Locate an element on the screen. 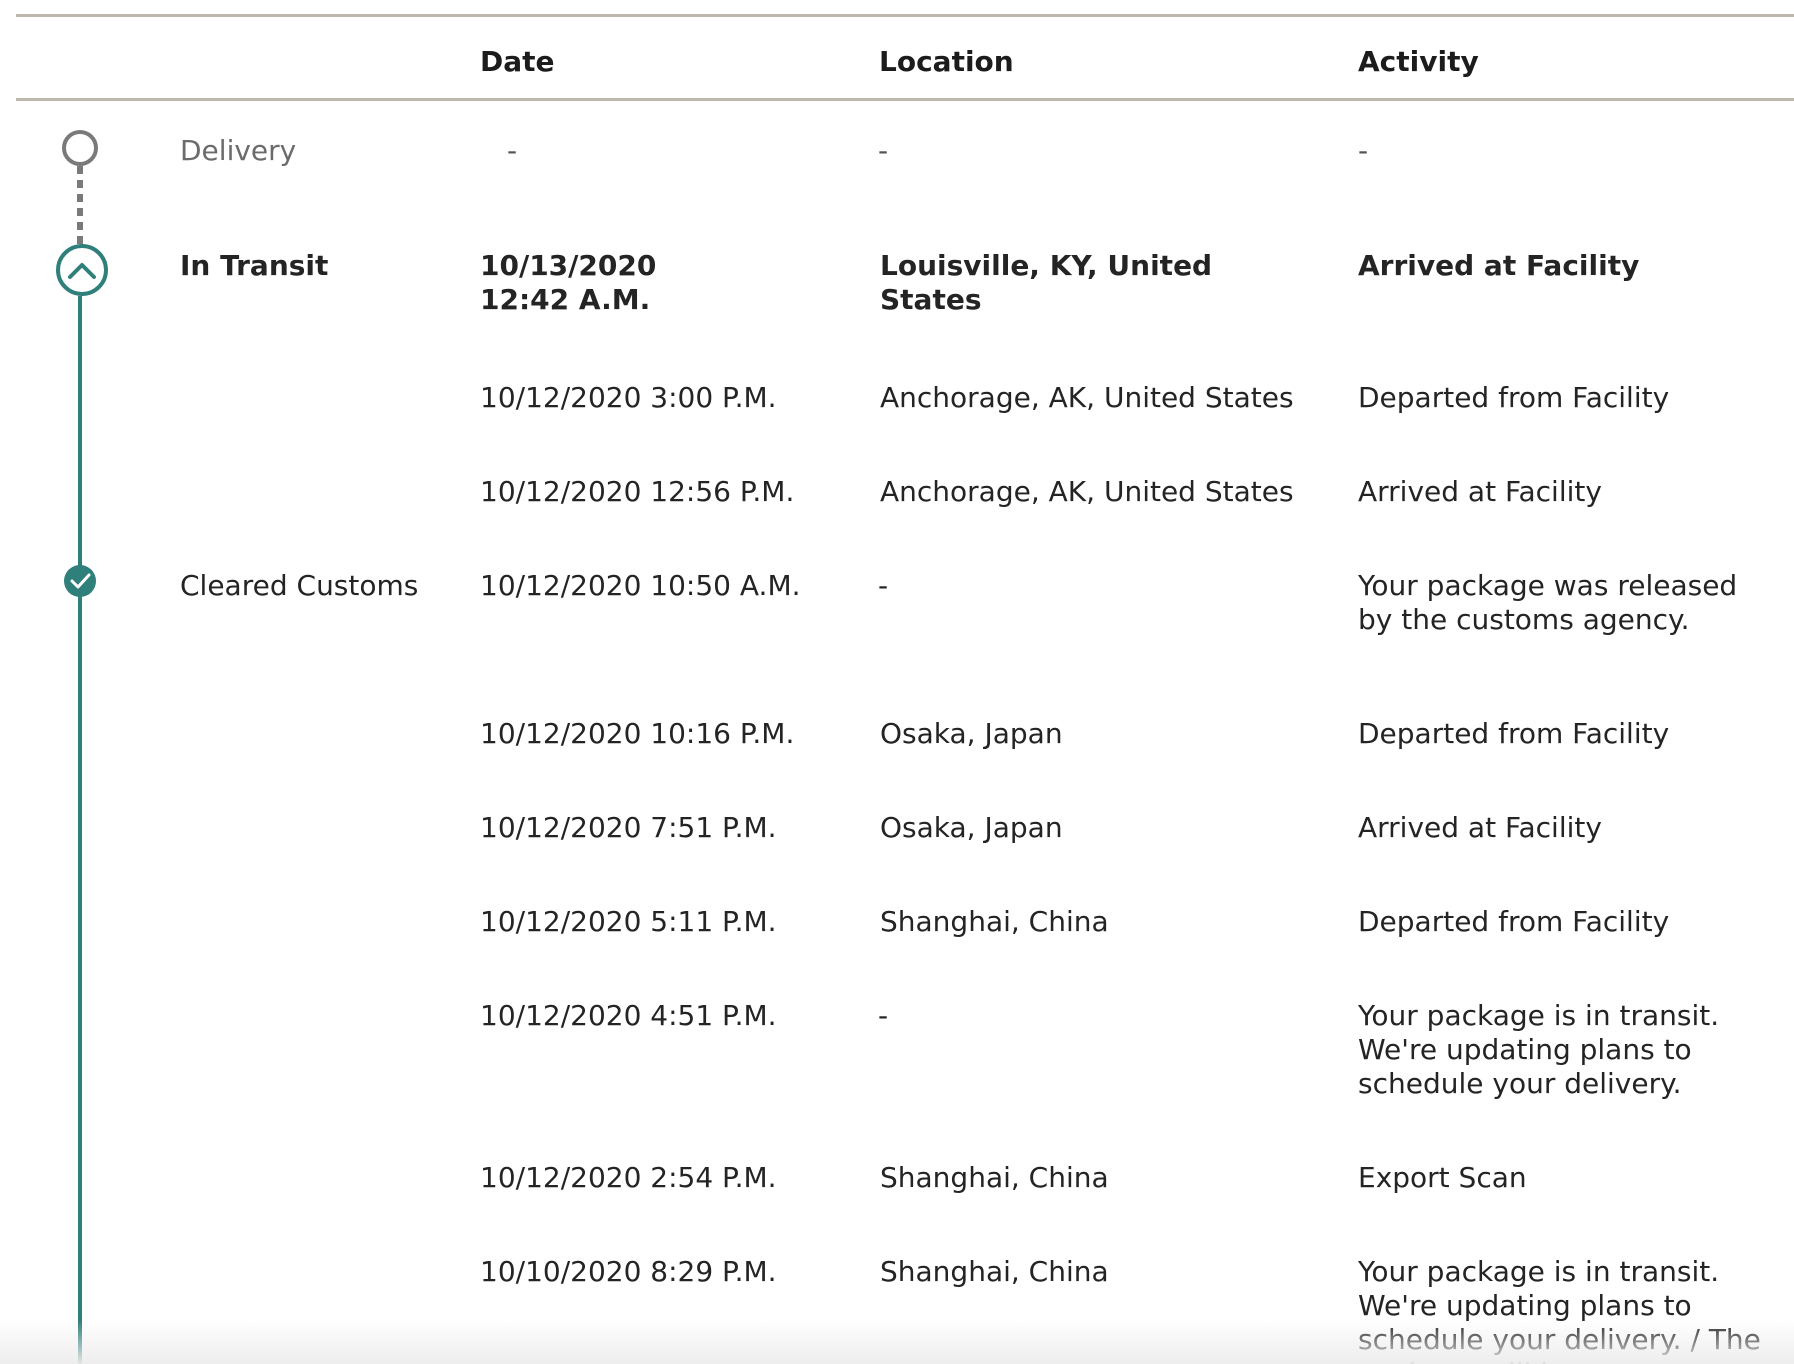  table-header: Date Location Activity is located at coordinates (905, 57).